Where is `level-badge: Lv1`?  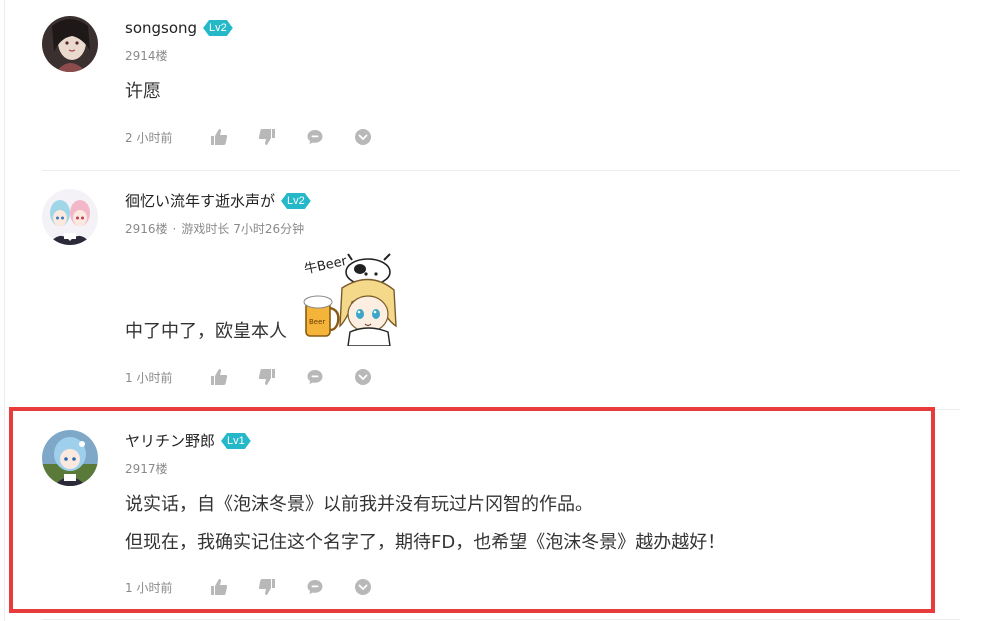 level-badge: Lv1 is located at coordinates (236, 441).